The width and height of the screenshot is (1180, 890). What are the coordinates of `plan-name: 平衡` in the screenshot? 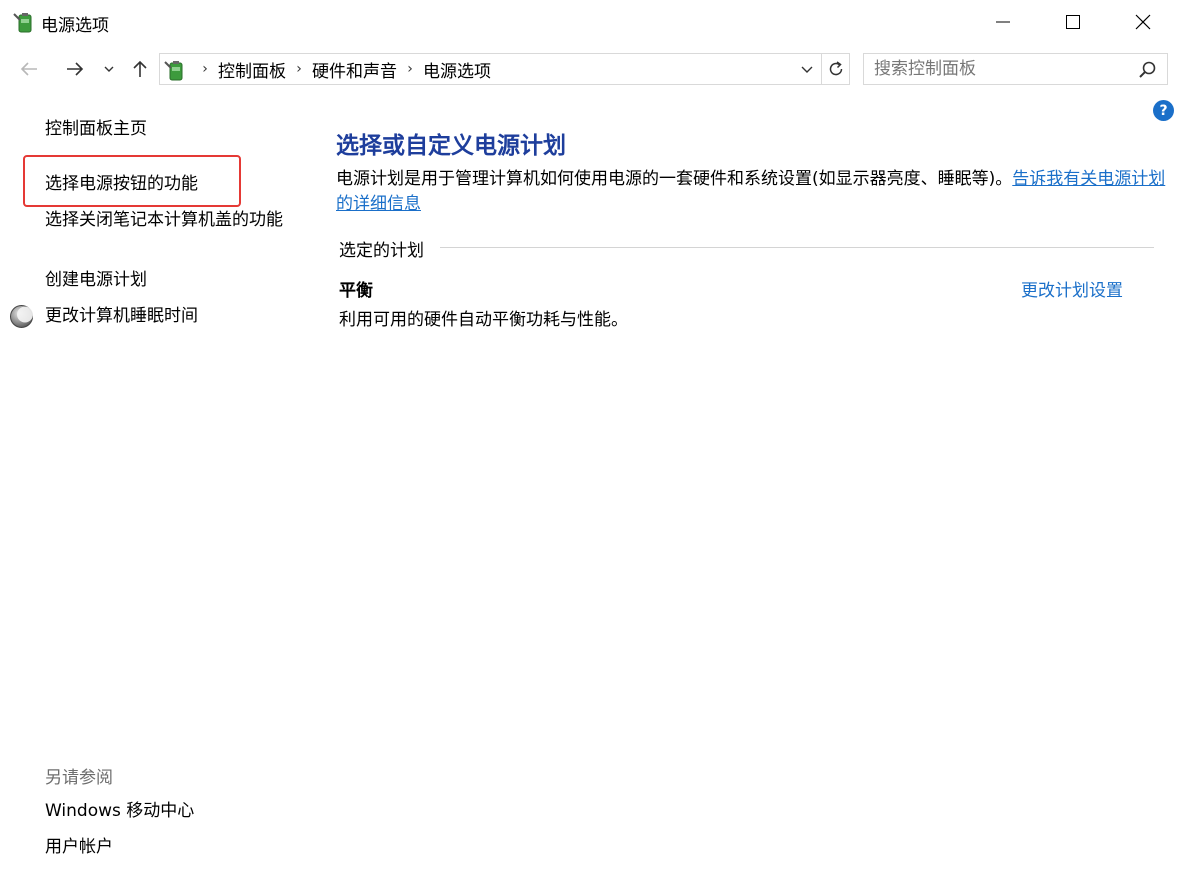 It's located at (356, 291).